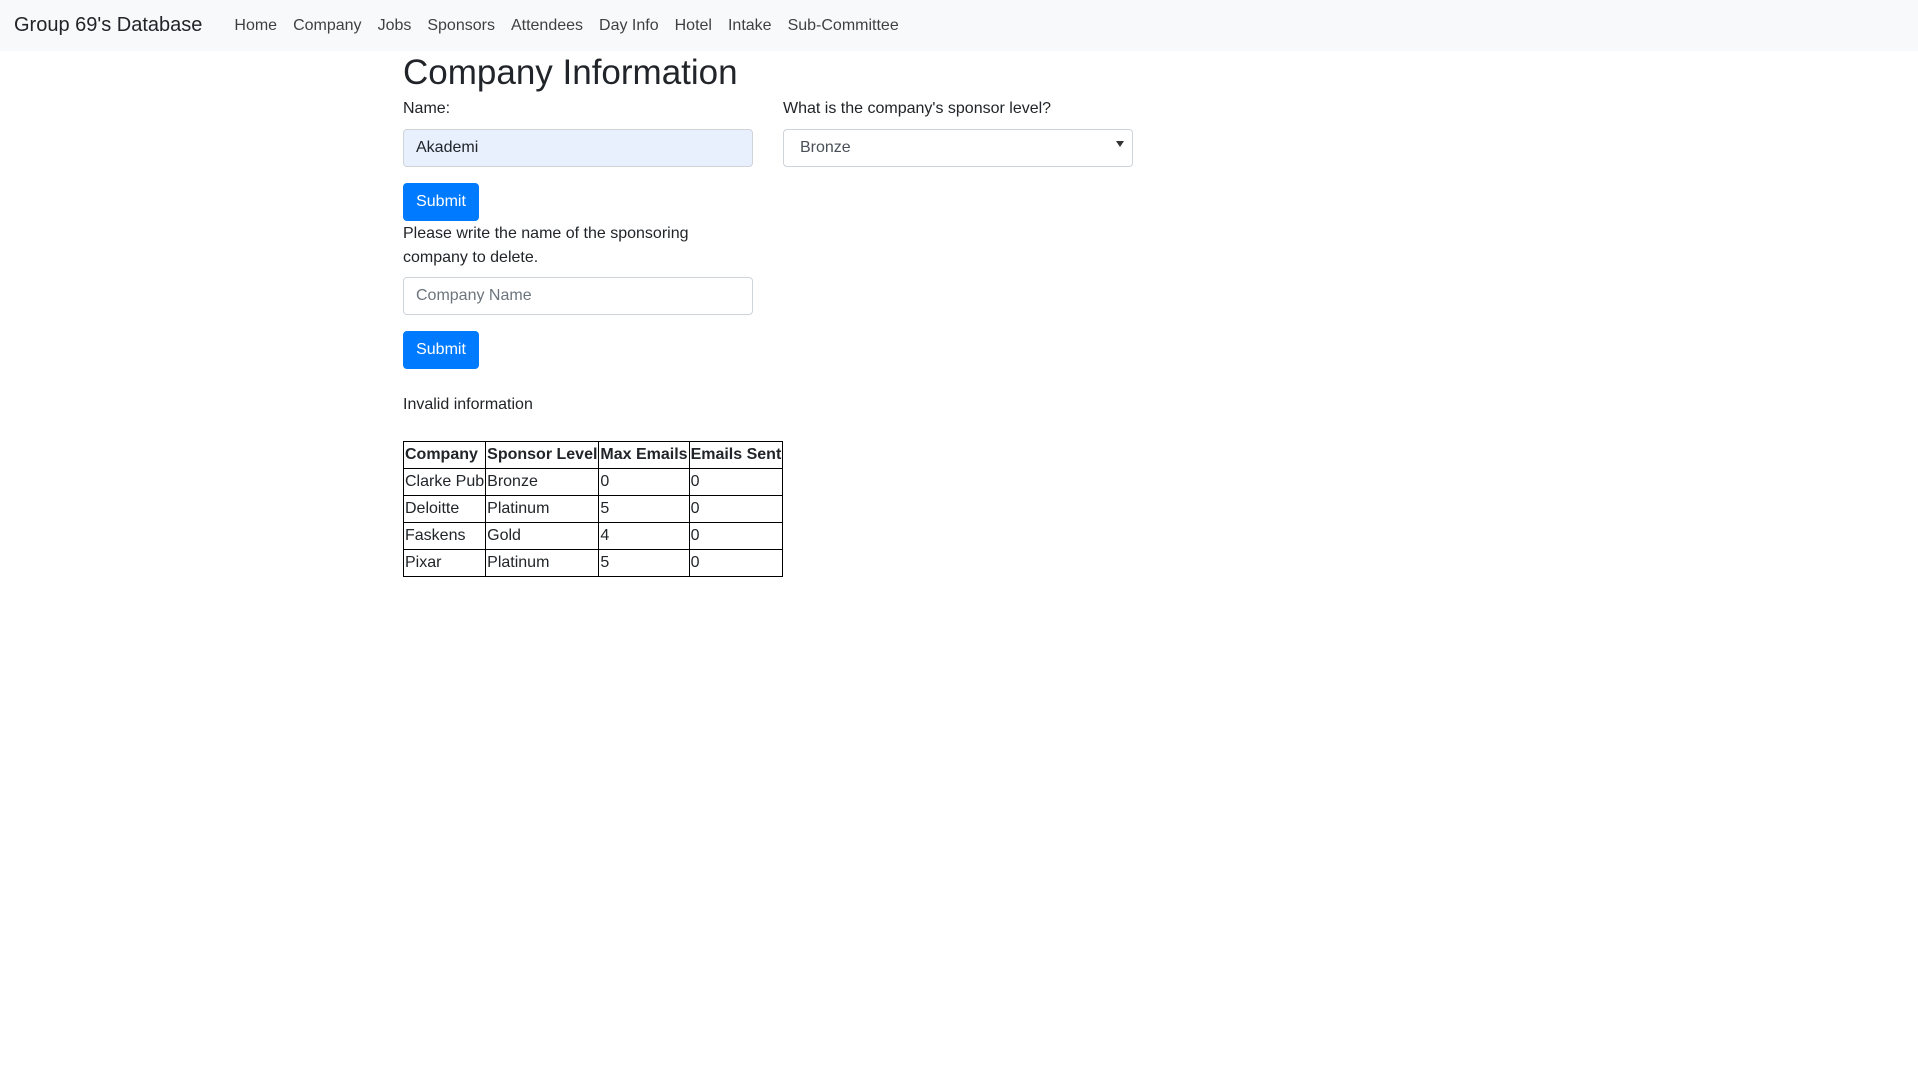  I want to click on sponsor-level-selected: Bronze, so click(825, 147).